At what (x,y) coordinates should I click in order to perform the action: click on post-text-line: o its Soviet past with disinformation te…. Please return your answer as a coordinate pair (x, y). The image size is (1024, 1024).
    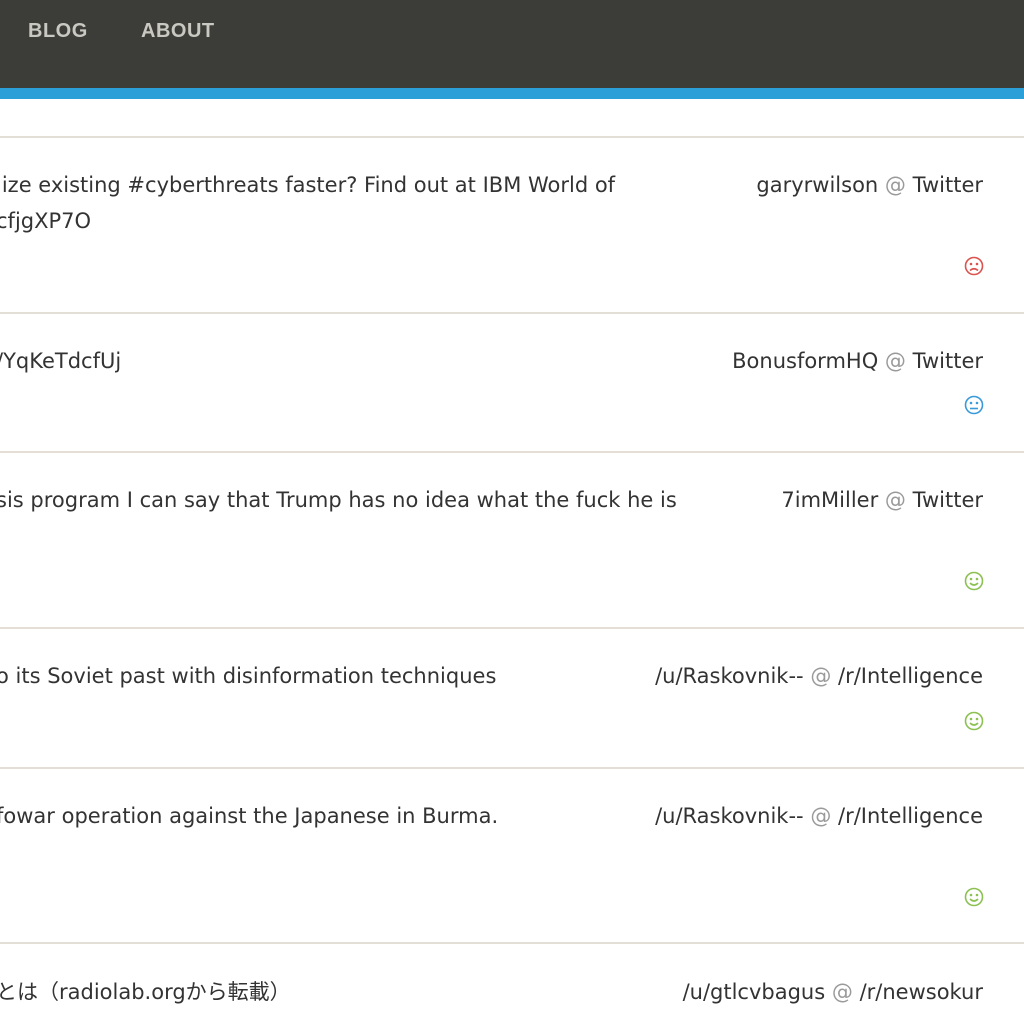
    Looking at the image, I should click on (248, 676).